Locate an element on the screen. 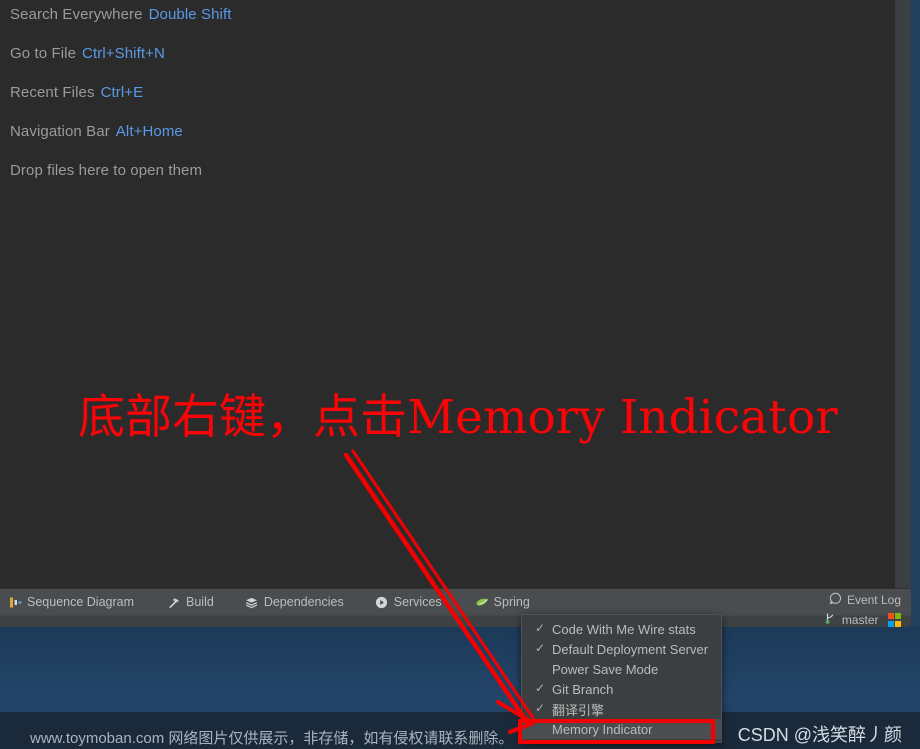  status-item-dependencies: Dependencies is located at coordinates (295, 602).